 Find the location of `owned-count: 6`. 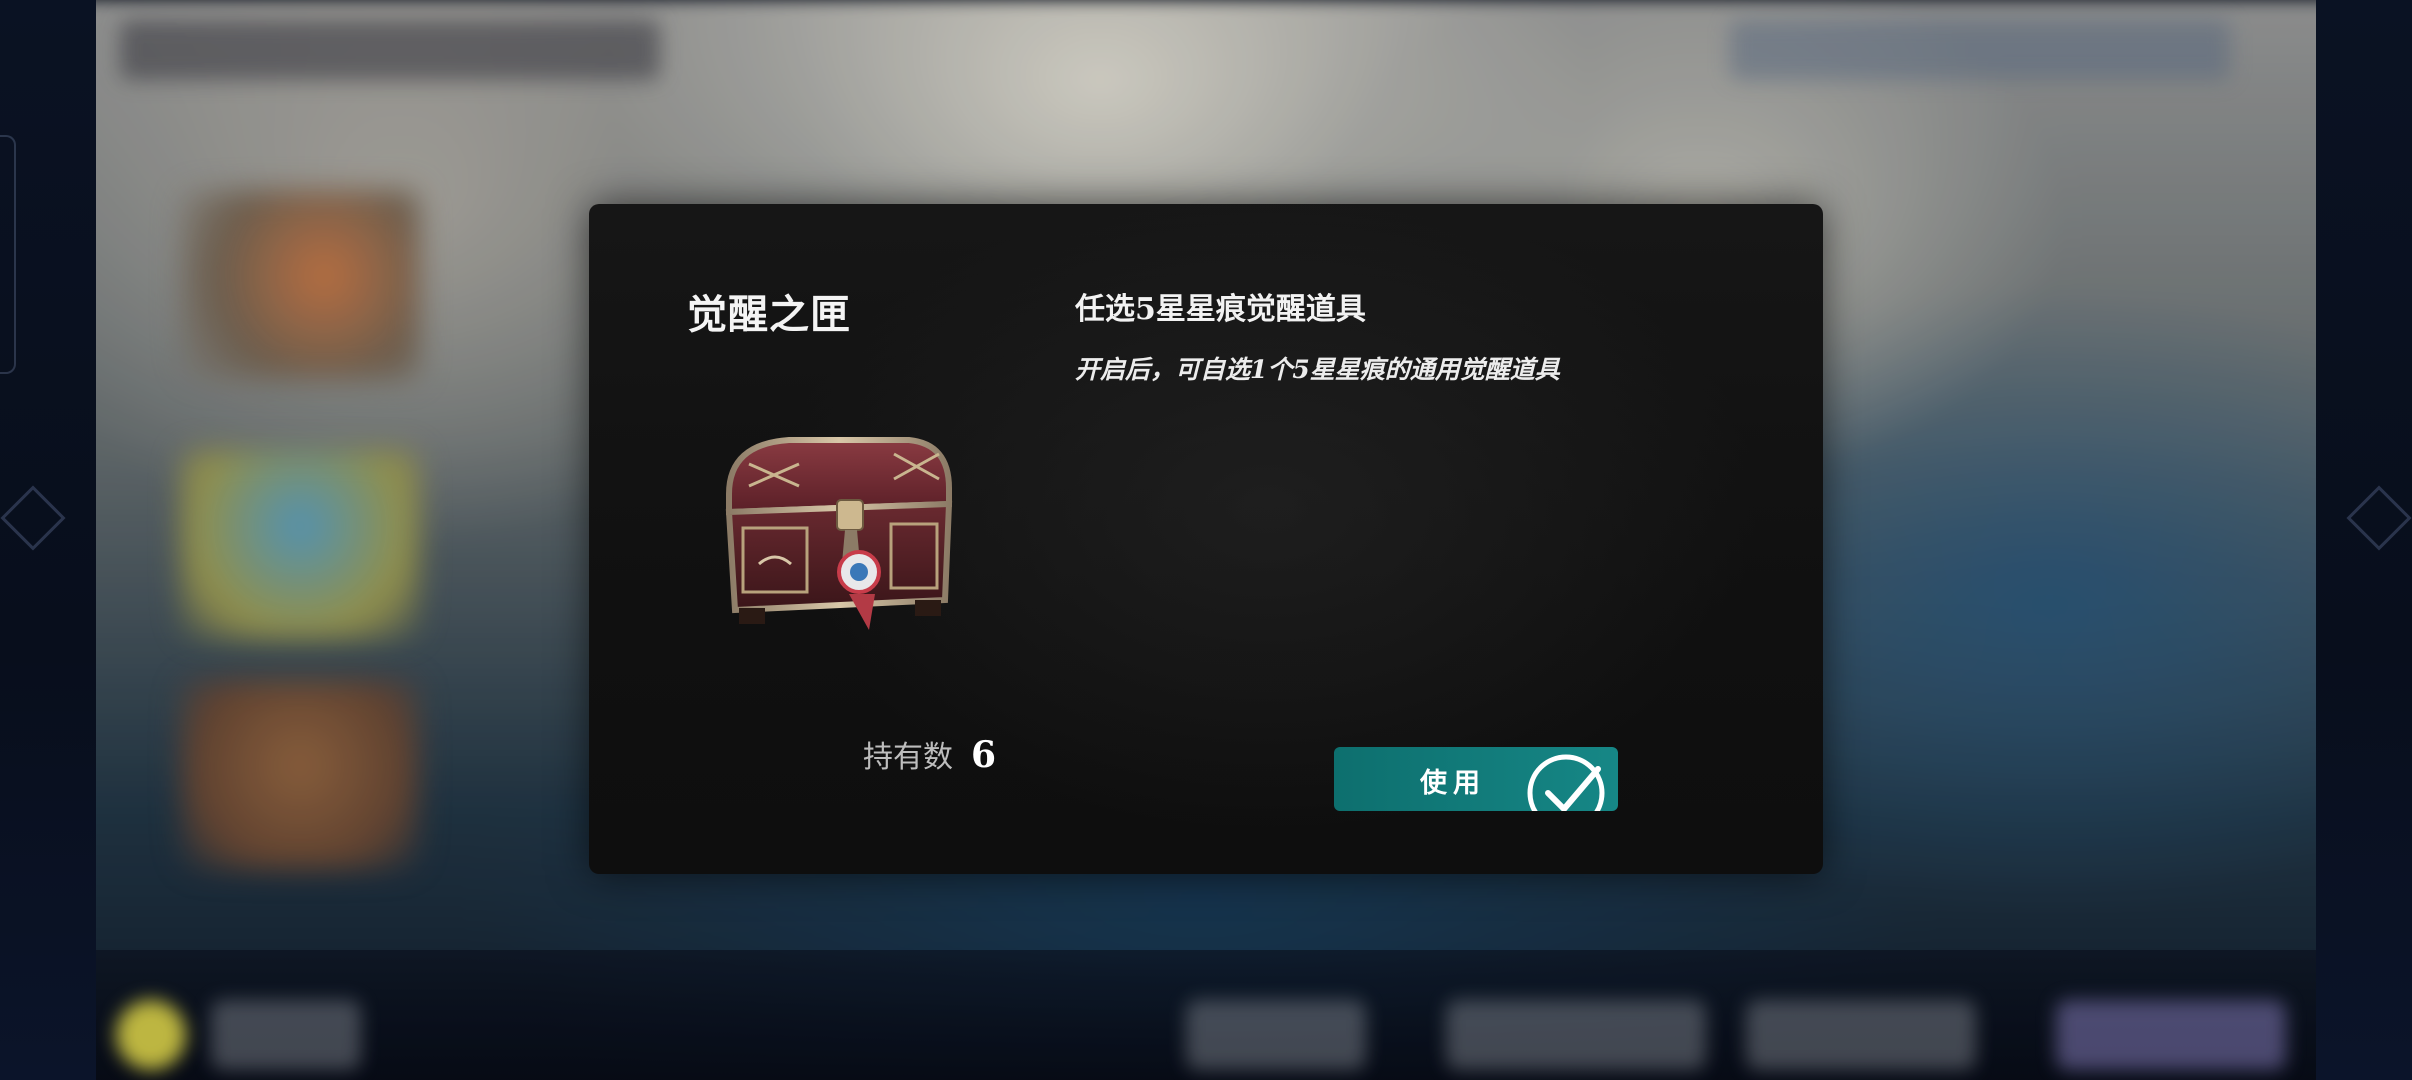

owned-count: 6 is located at coordinates (984, 755).